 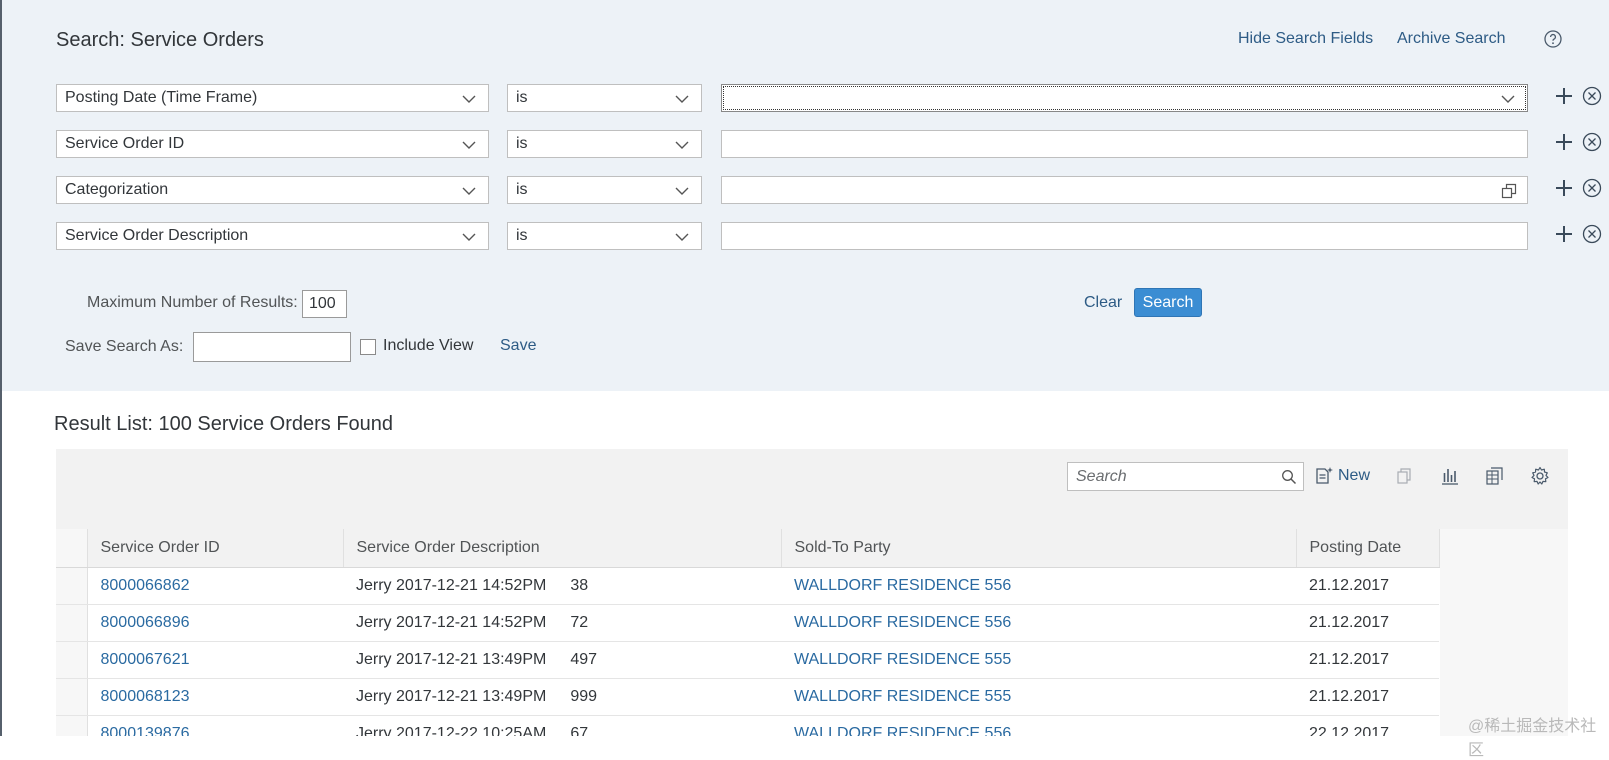 I want to click on search-title: Search: Service Orders, so click(x=160, y=40).